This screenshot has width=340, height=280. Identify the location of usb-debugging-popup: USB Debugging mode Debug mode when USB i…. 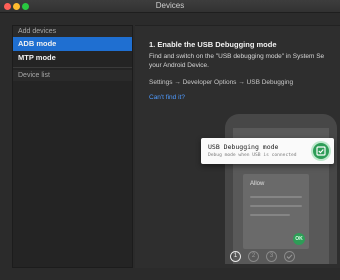
(267, 151).